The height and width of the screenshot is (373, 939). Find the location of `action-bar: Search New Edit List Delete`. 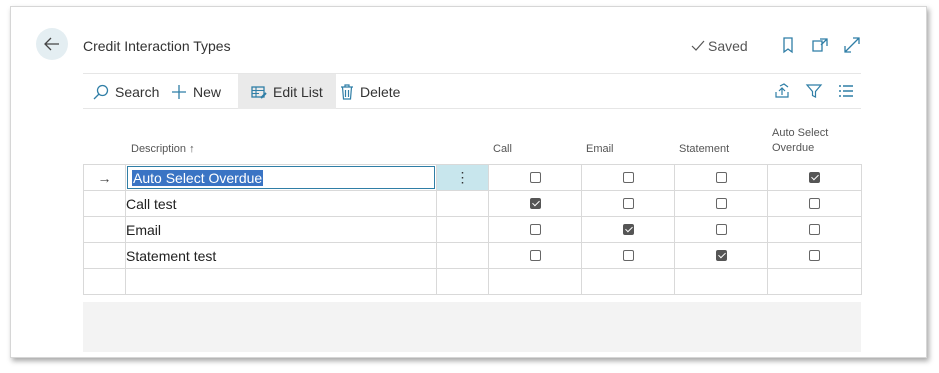

action-bar: Search New Edit List Delete is located at coordinates (472, 91).